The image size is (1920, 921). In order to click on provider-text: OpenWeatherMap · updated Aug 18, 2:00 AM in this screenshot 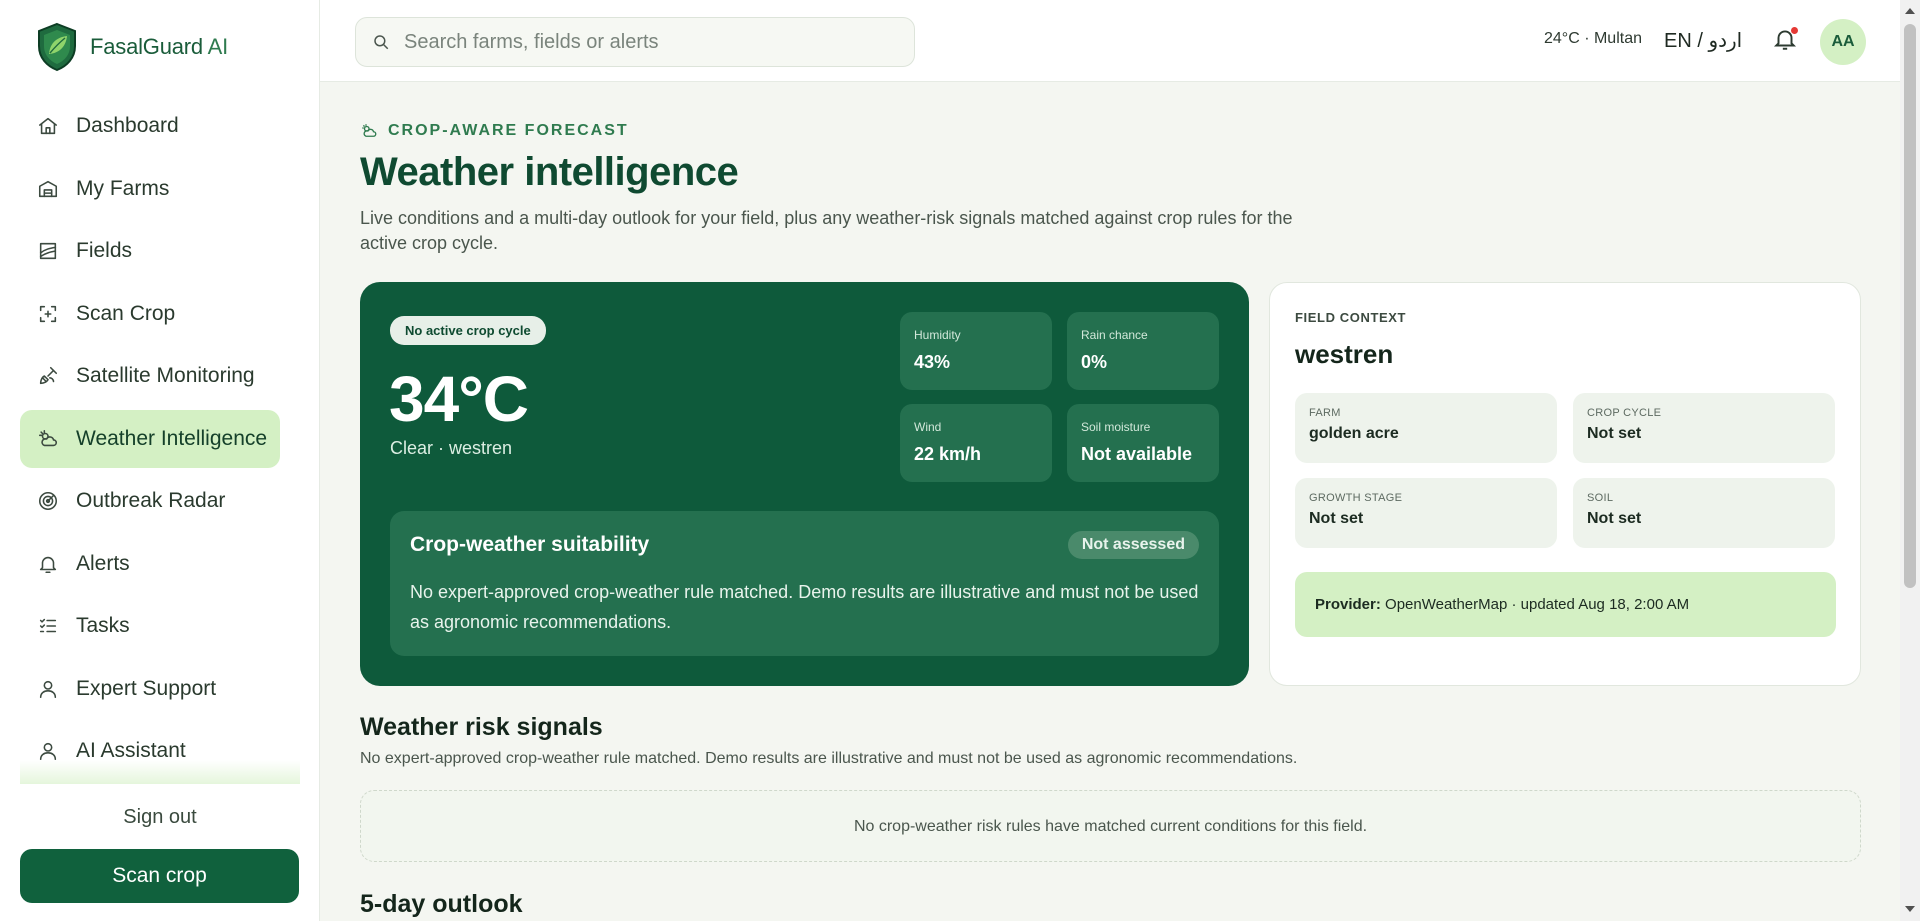, I will do `click(1535, 604)`.